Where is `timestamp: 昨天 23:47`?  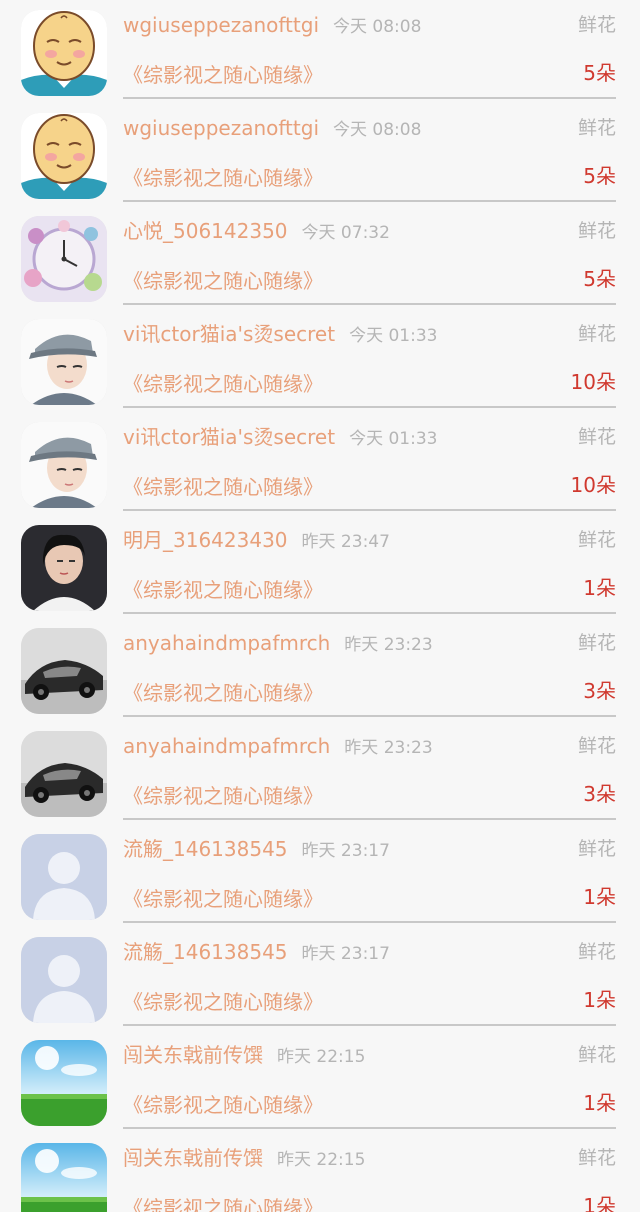
timestamp: 昨天 23:47 is located at coordinates (345, 542).